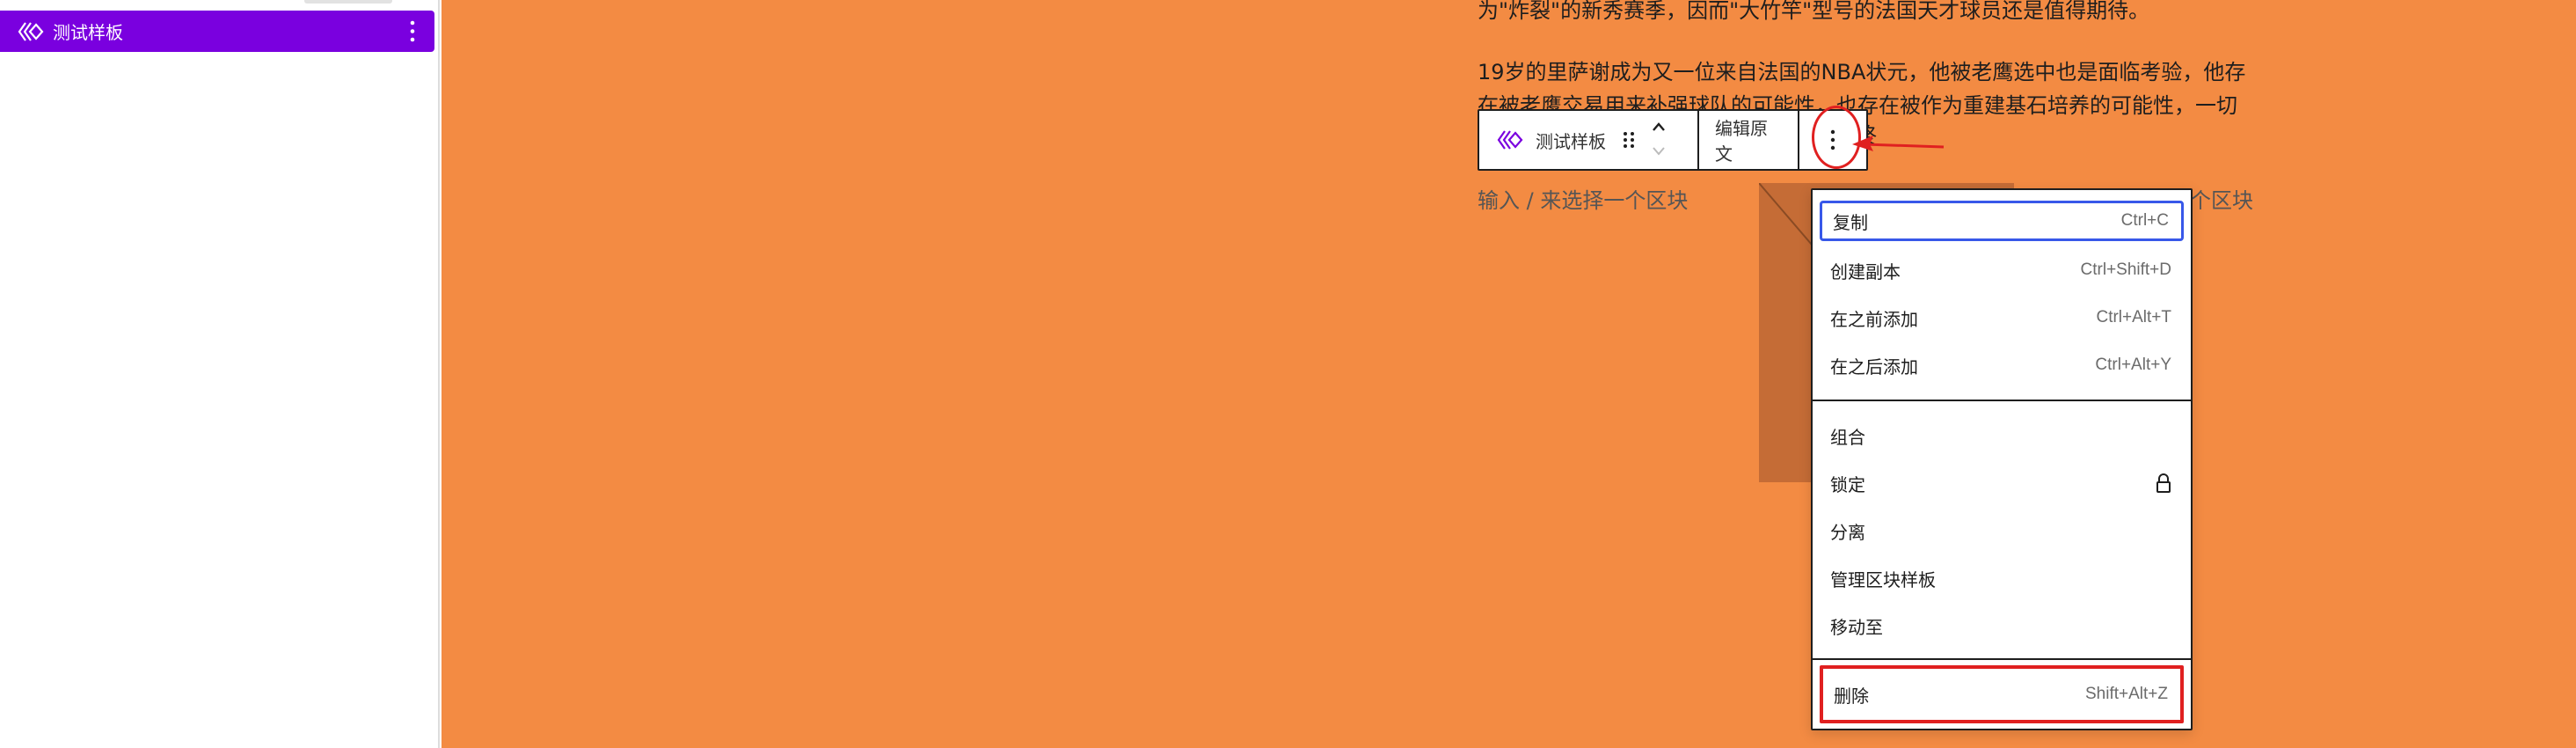 The height and width of the screenshot is (748, 2576). I want to click on edit-original-button: 编辑原文, so click(1749, 140).